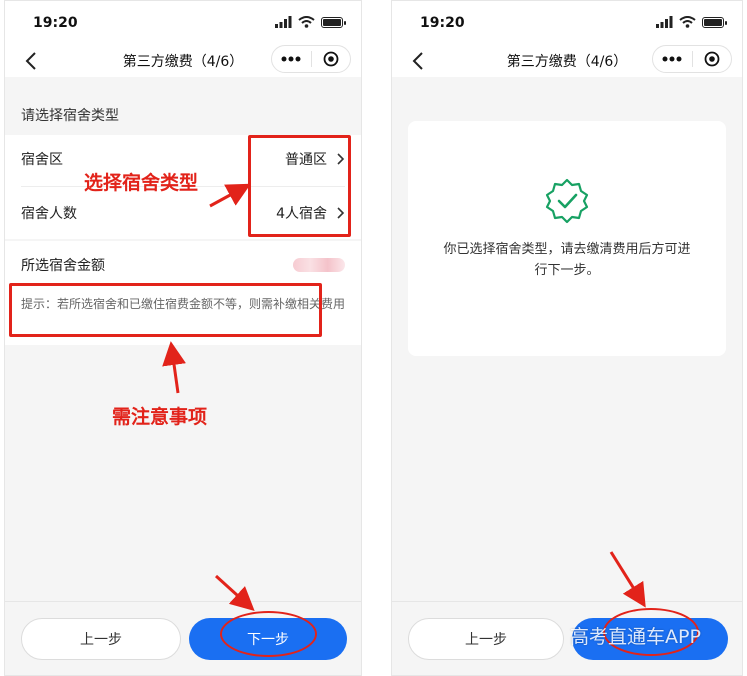 This screenshot has height=676, width=747. I want to click on annotation-label-notice: 需注意事项, so click(160, 417).